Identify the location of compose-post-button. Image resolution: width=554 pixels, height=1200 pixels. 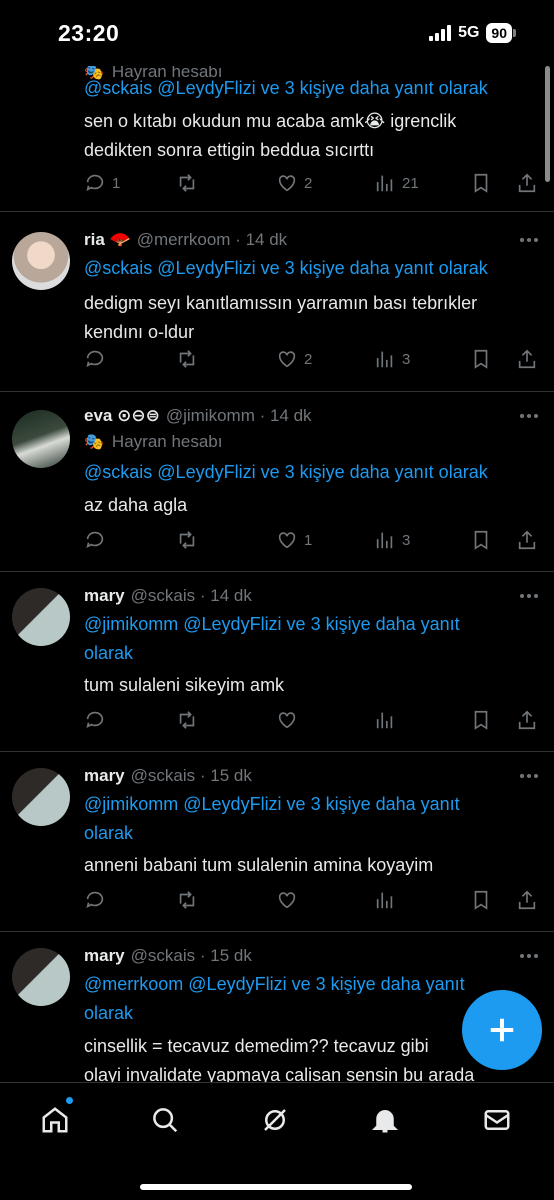
(502, 1030).